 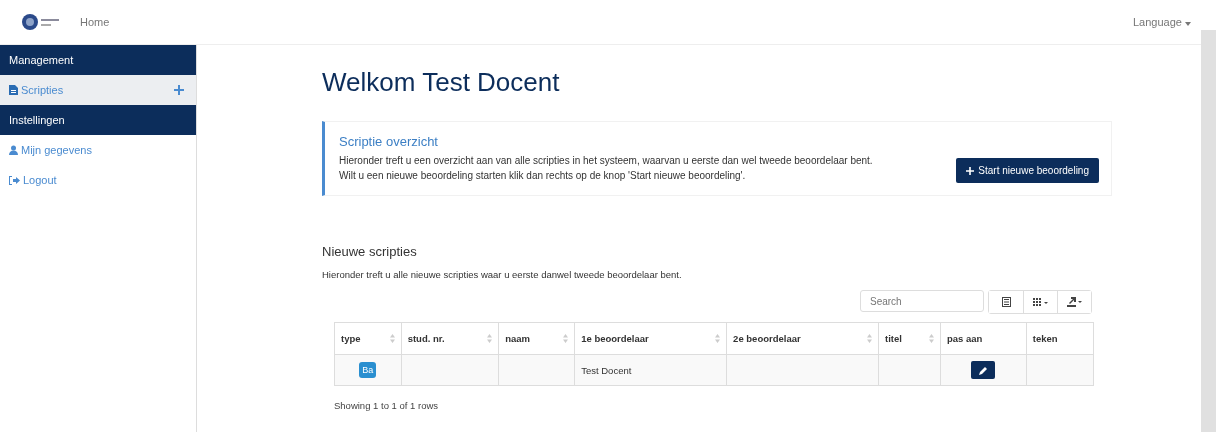 What do you see at coordinates (1027, 170) in the screenshot?
I see `start-button: Start nieuwe beoordeling` at bounding box center [1027, 170].